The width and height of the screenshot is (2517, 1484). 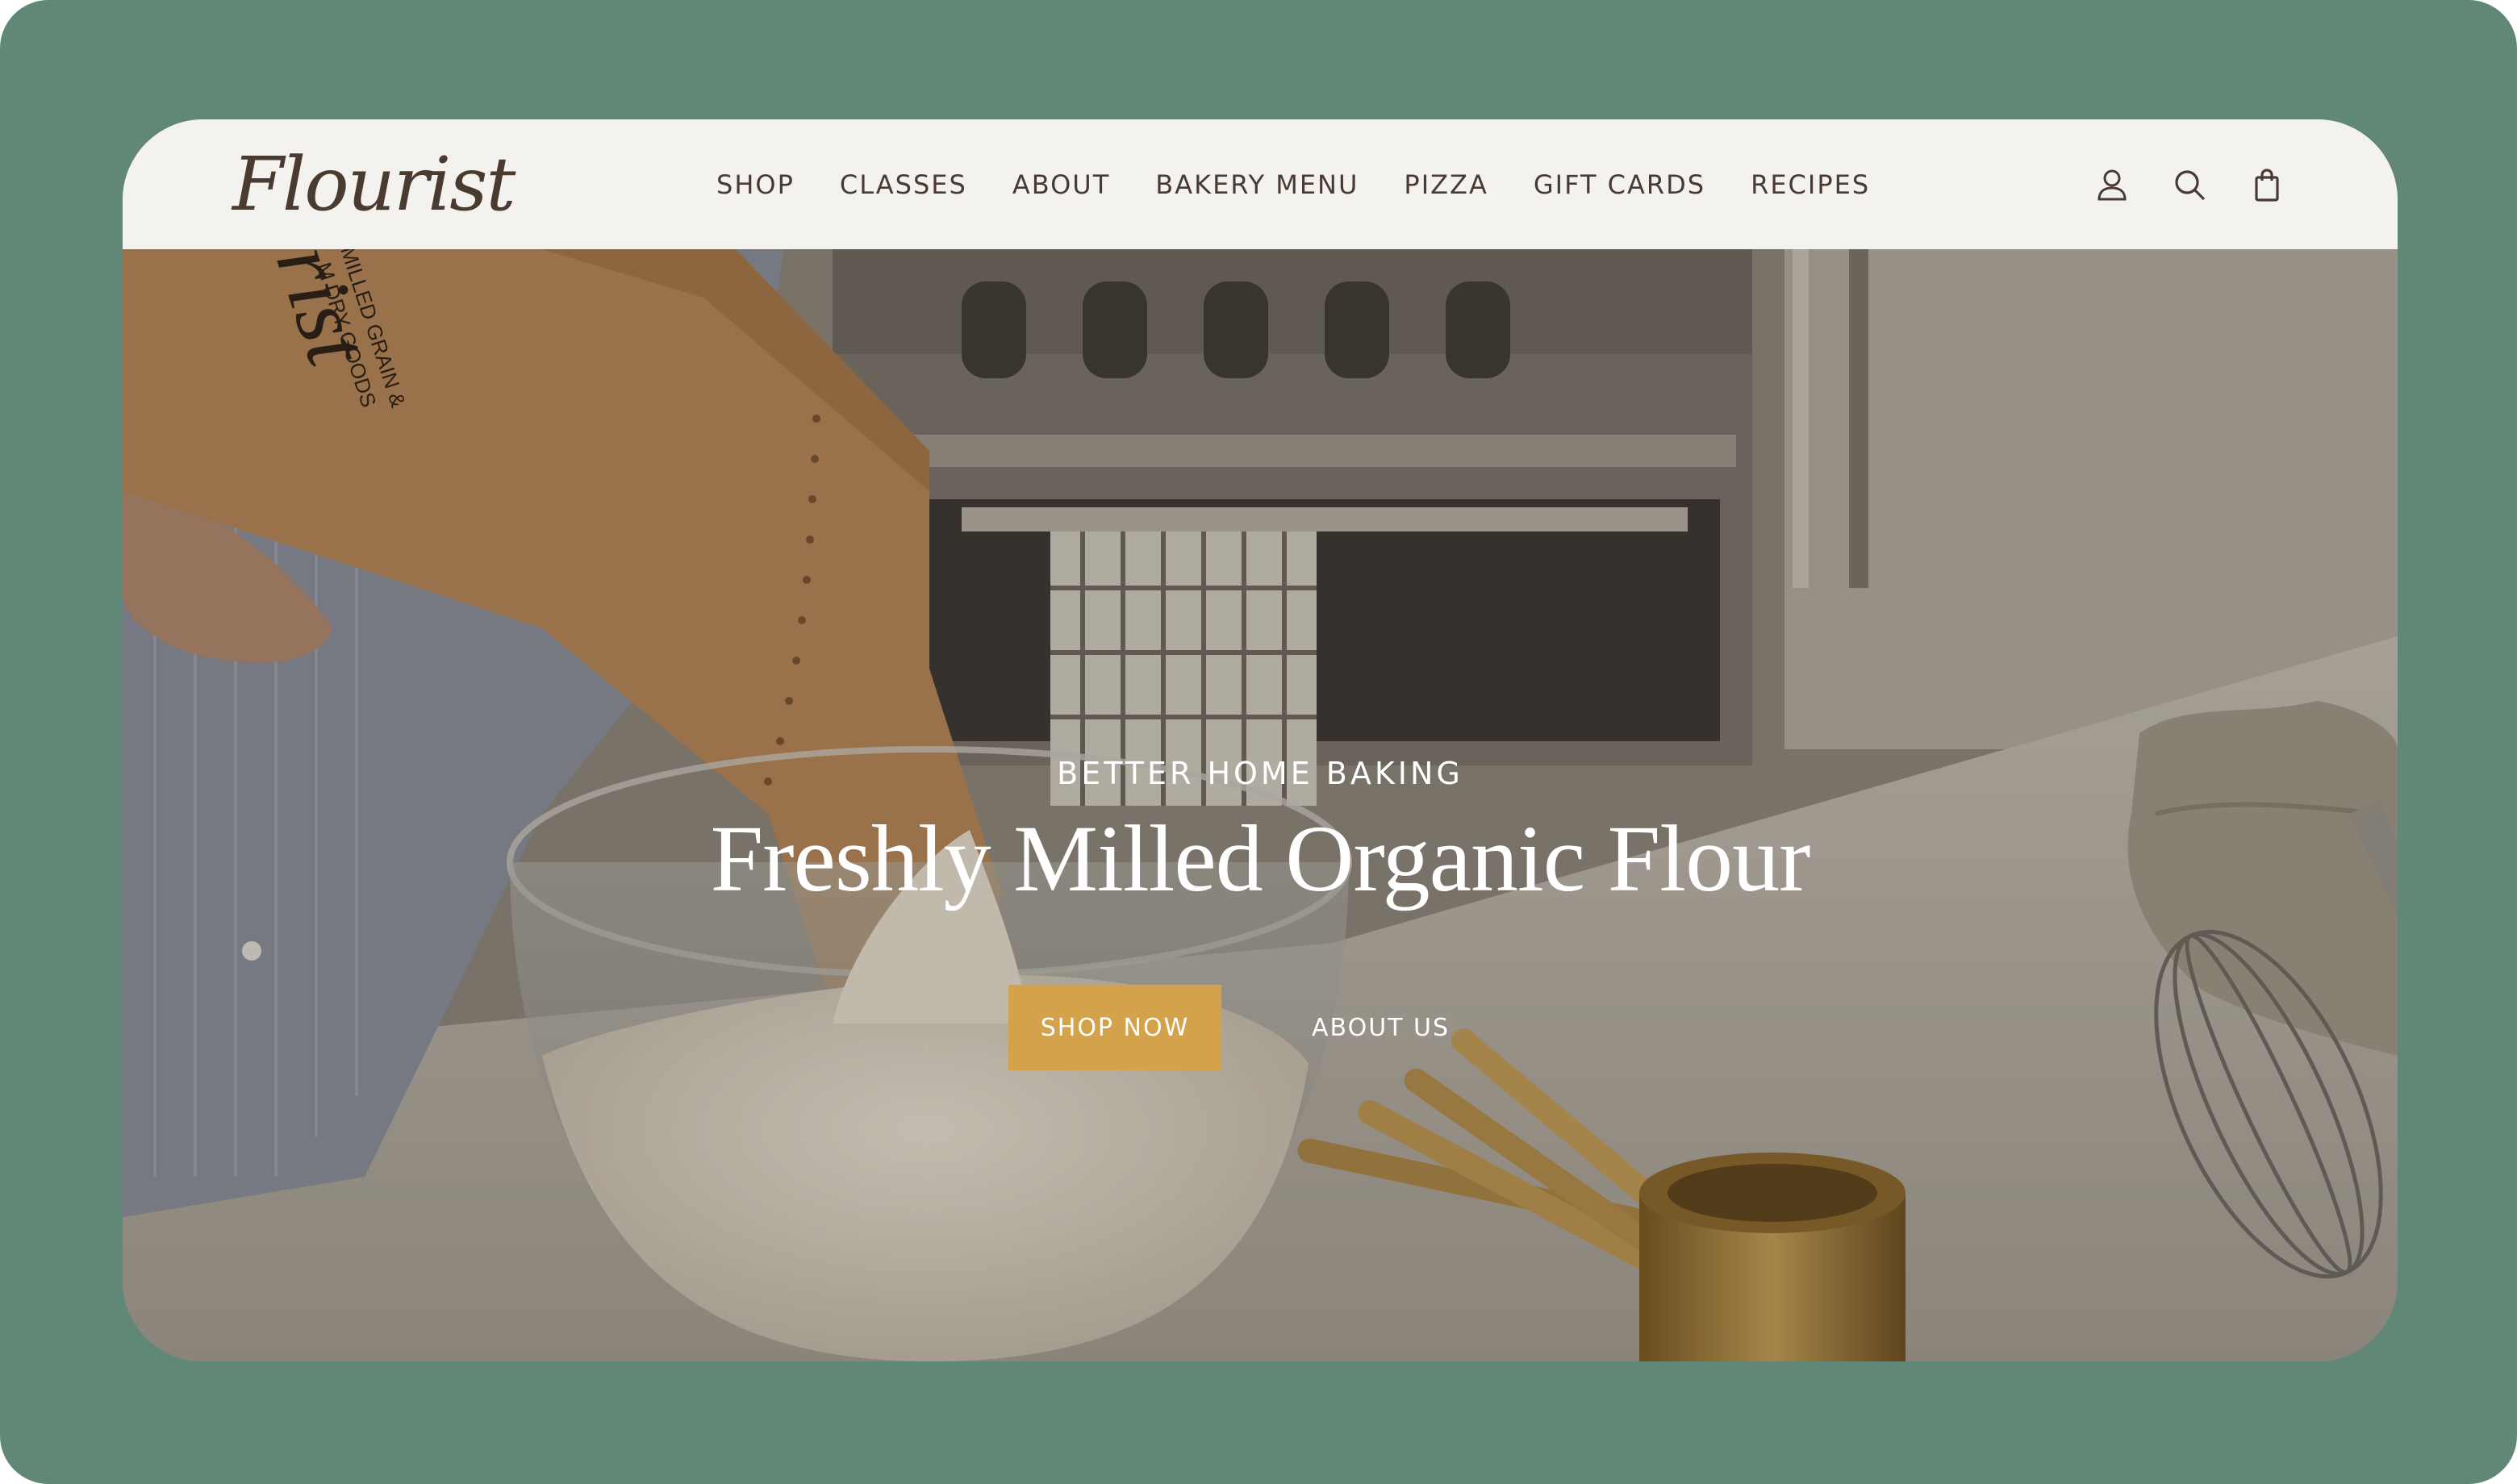 What do you see at coordinates (903, 185) in the screenshot?
I see `nav-item-classes: CLASSES` at bounding box center [903, 185].